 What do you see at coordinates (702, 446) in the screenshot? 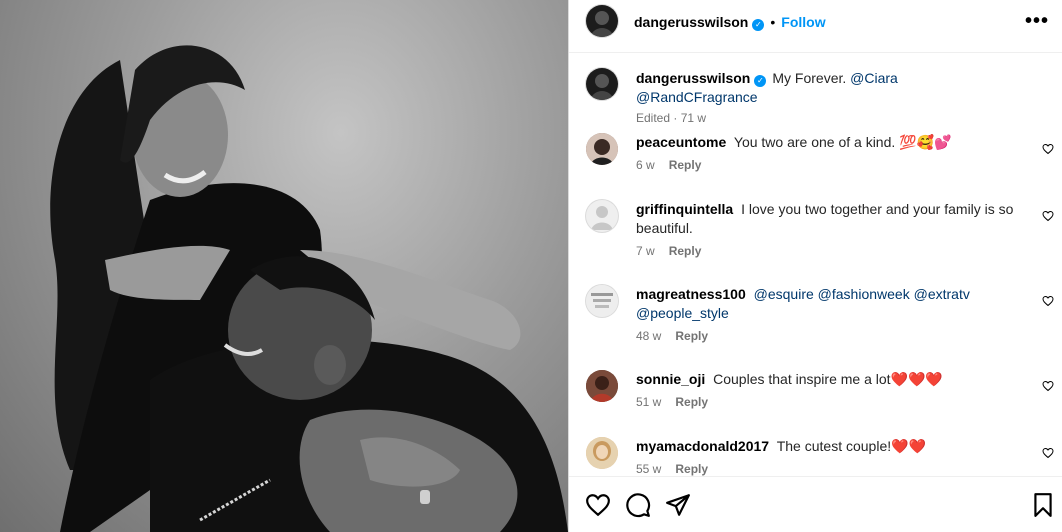
I see `comment-username: myamacdonald2017` at bounding box center [702, 446].